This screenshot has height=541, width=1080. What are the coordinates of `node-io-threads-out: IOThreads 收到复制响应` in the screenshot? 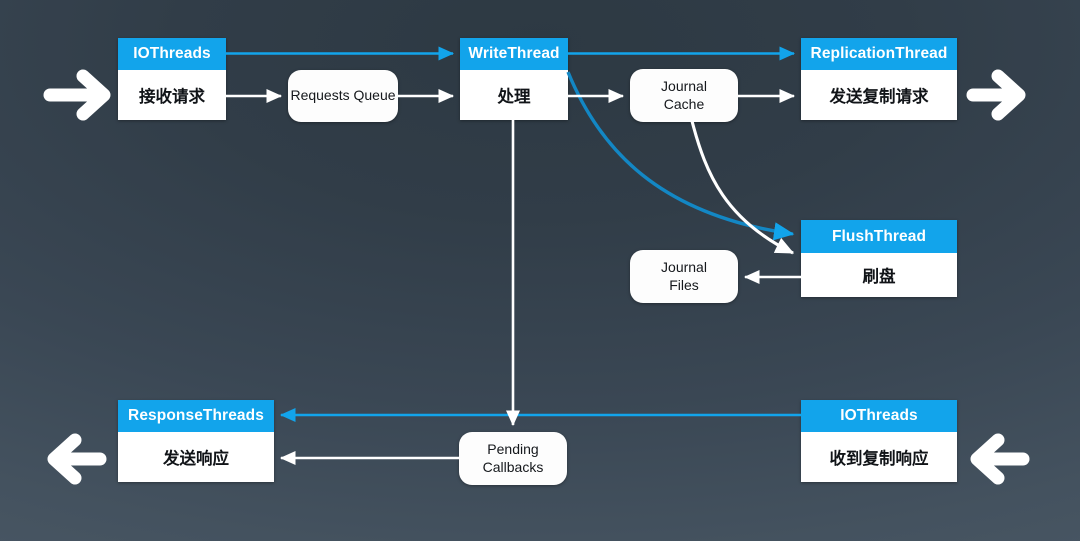 It's located at (879, 441).